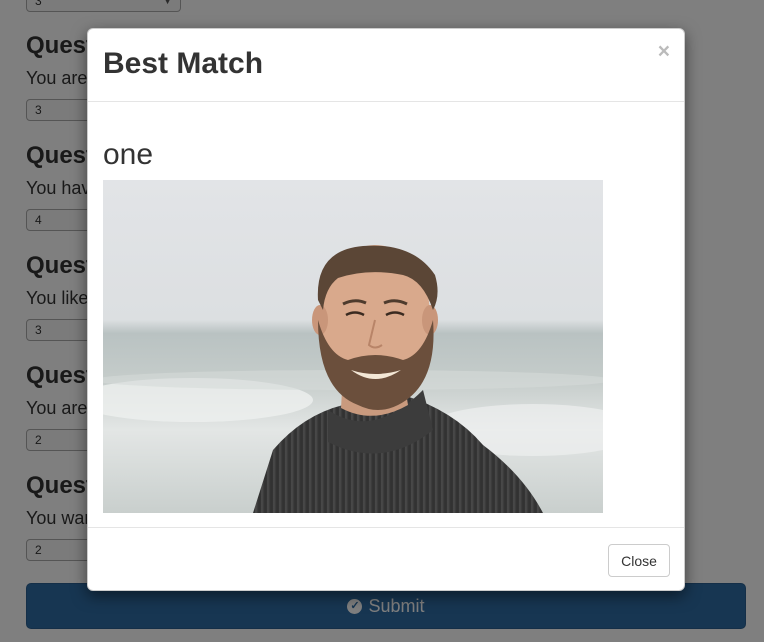  I want to click on modal-header: Best Match ×, so click(386, 65).